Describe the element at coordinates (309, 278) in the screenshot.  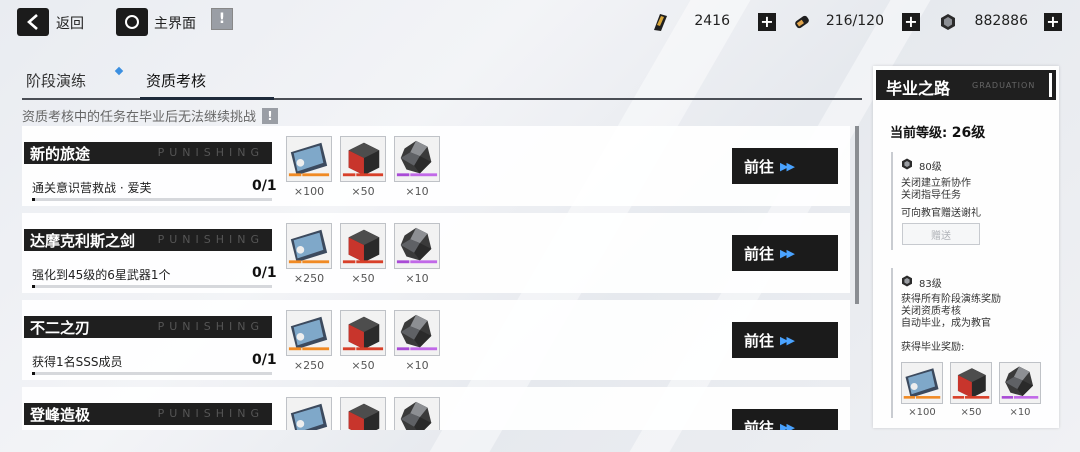
I see `reward-count: ×250` at that location.